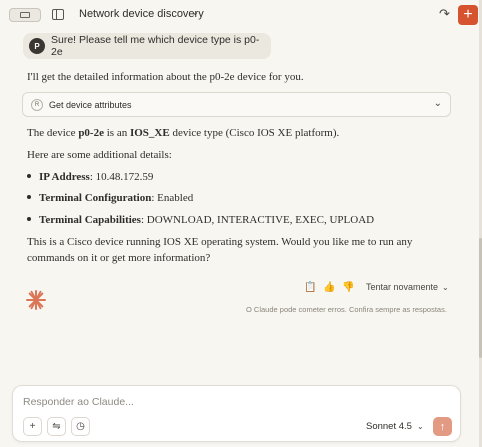 The image size is (482, 447). Describe the element at coordinates (91, 133) in the screenshot. I see `device-name: p0-2e` at that location.